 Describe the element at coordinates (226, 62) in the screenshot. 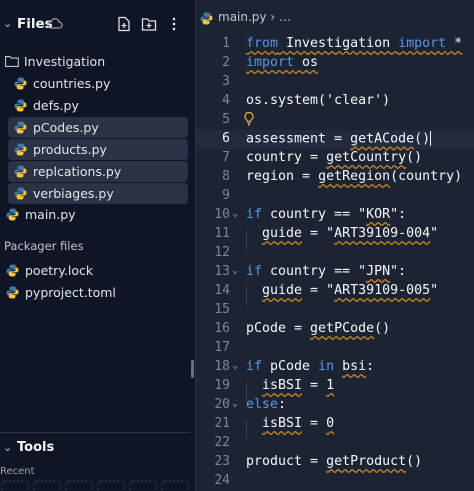

I see `line-number: 2` at that location.